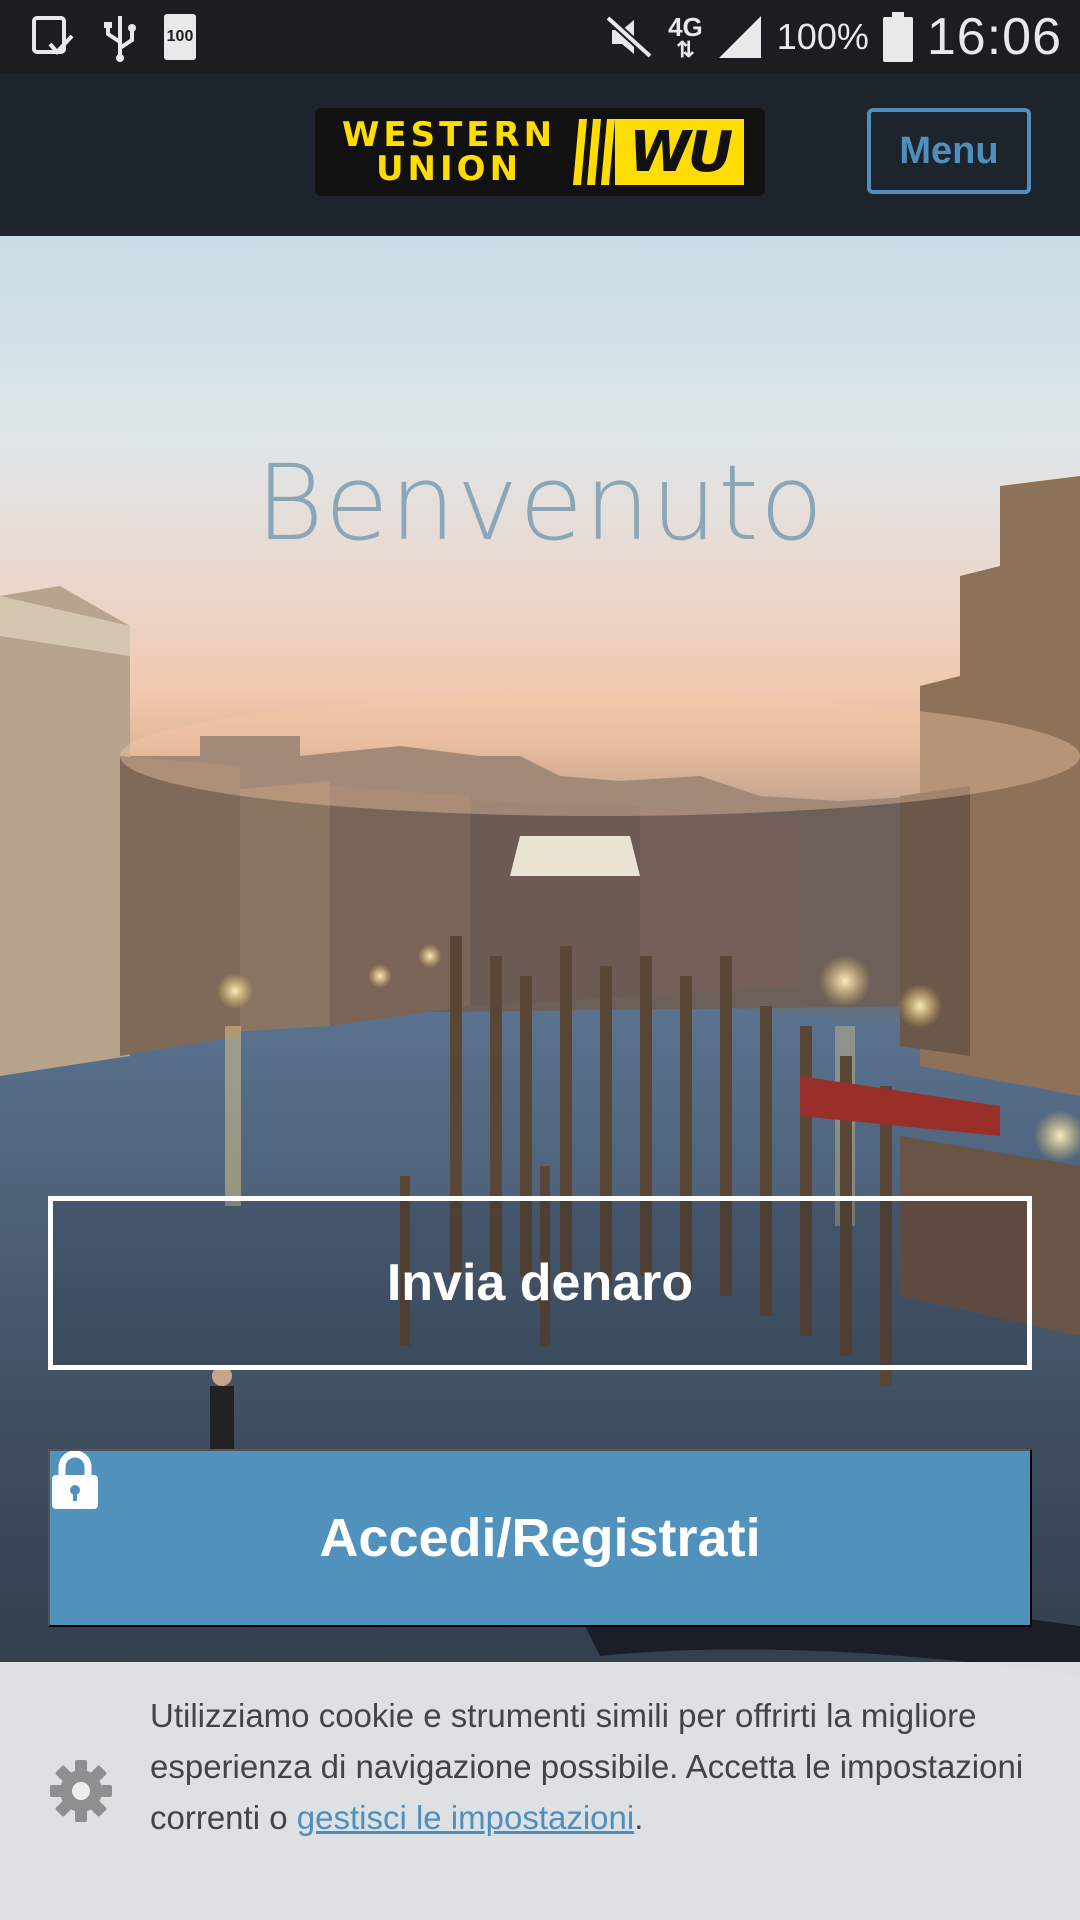  Describe the element at coordinates (81, 1791) in the screenshot. I see `gear-icon` at that location.